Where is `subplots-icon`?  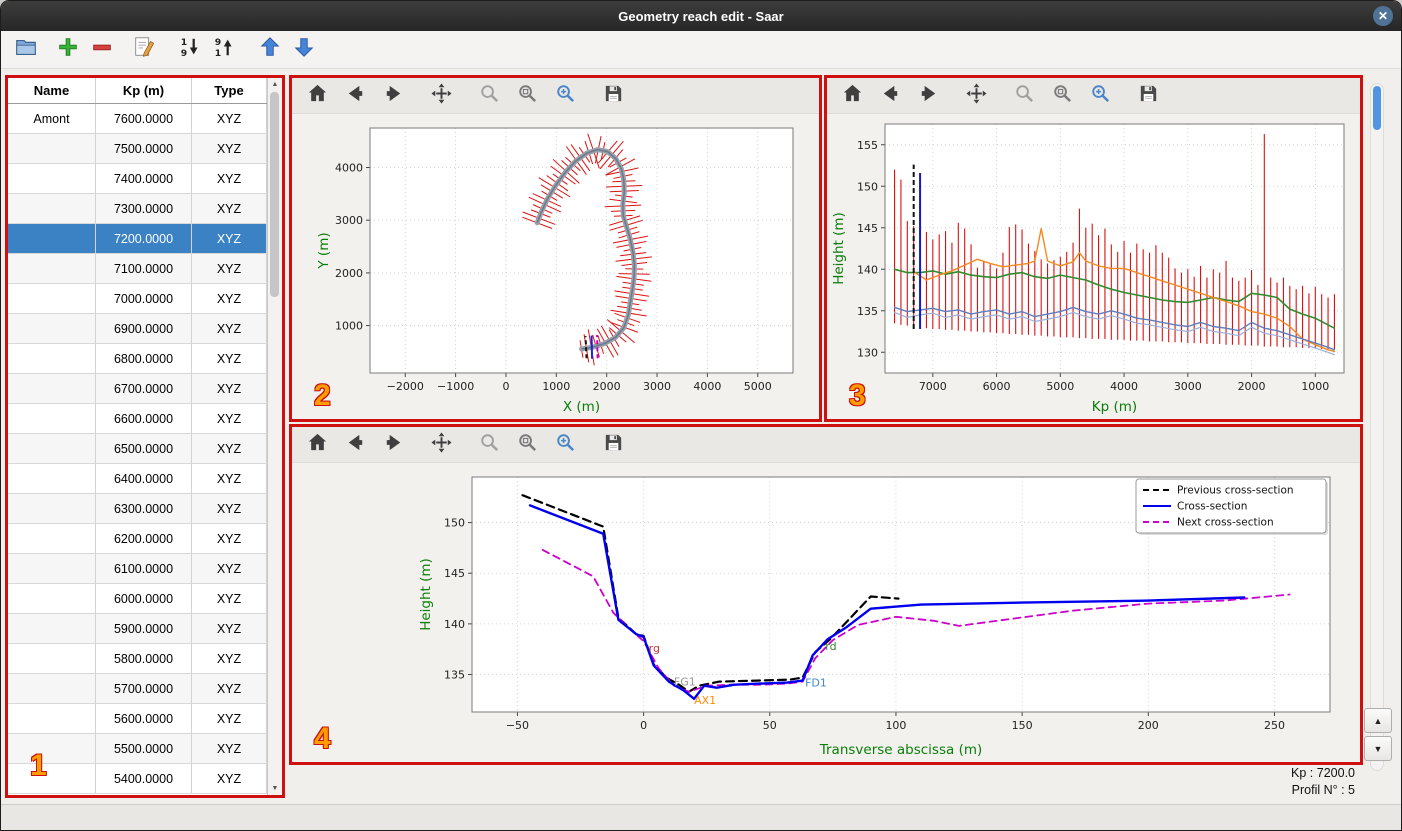 subplots-icon is located at coordinates (527, 445).